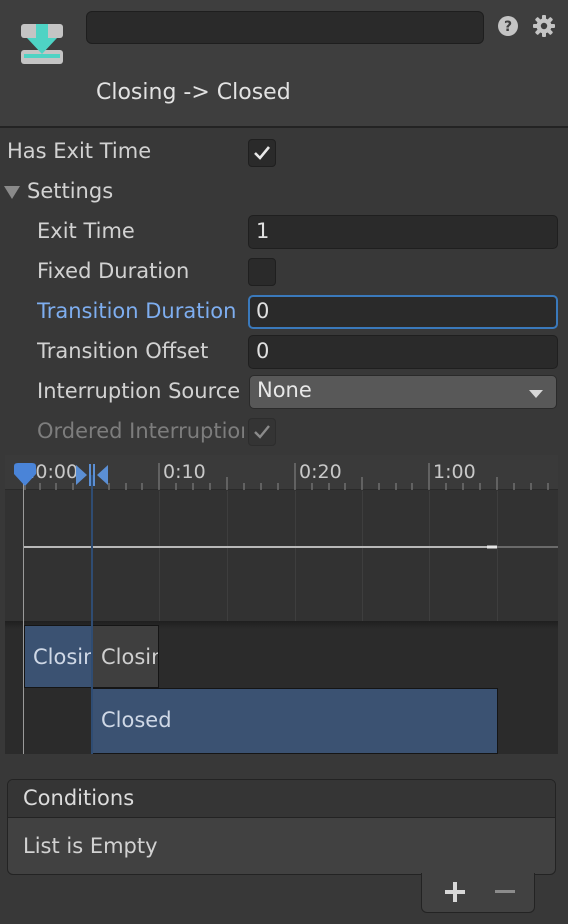  What do you see at coordinates (536, 394) in the screenshot?
I see `chevron-down-icon` at bounding box center [536, 394].